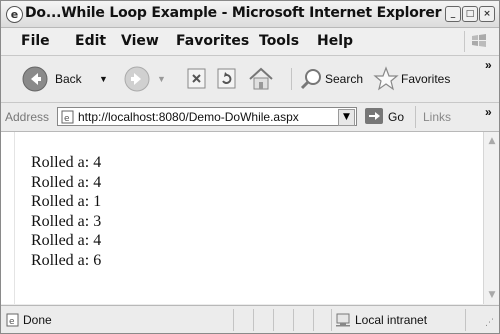  I want to click on home-icon, so click(261, 78).